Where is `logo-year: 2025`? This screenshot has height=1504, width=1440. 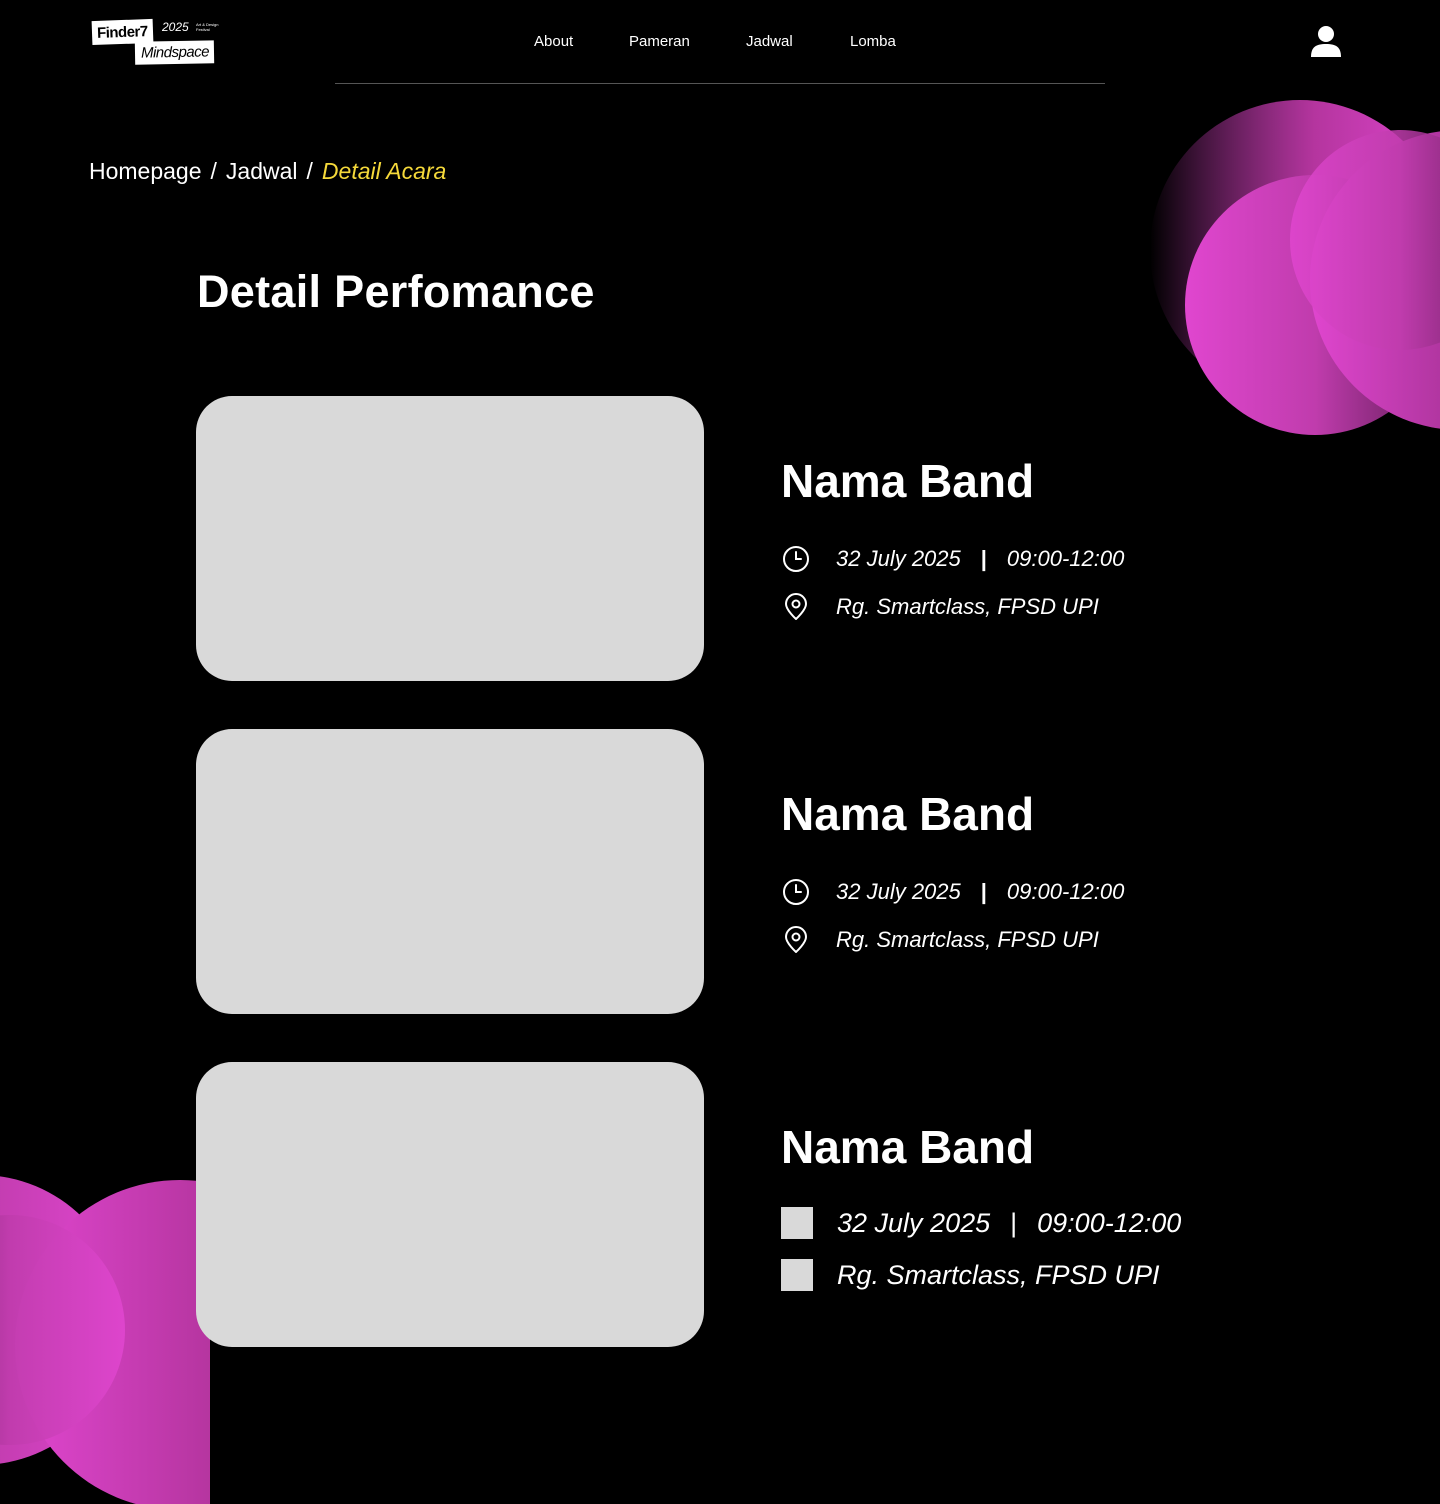 logo-year: 2025 is located at coordinates (175, 27).